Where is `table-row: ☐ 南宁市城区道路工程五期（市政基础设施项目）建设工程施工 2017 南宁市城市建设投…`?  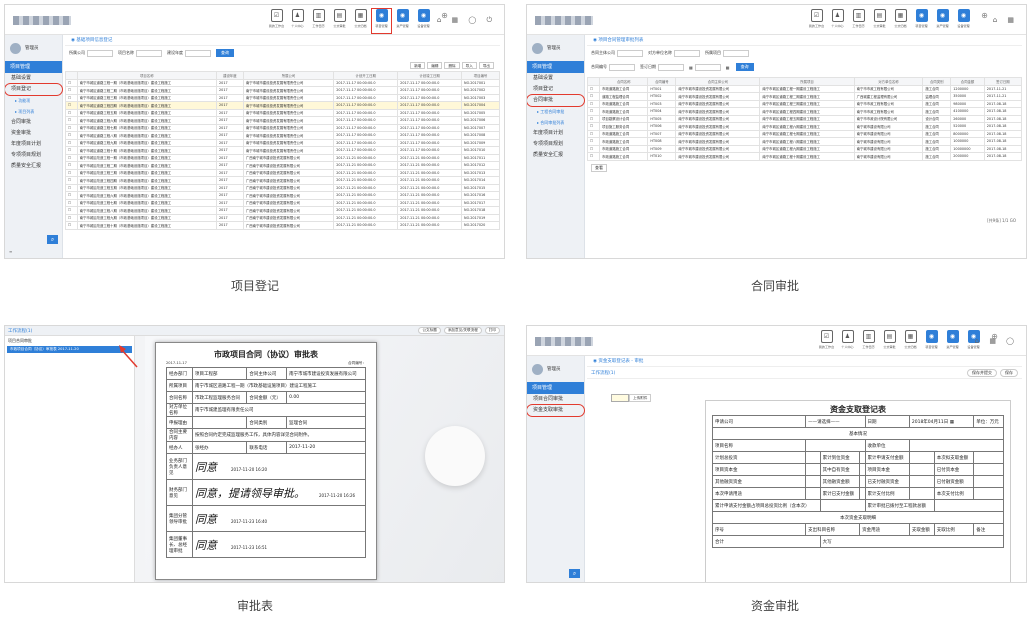 table-row: ☐ 南宁市城区道路工程五期（市政基础设施项目）建设工程施工 2017 南宁市城市建设投… is located at coordinates (282, 112).